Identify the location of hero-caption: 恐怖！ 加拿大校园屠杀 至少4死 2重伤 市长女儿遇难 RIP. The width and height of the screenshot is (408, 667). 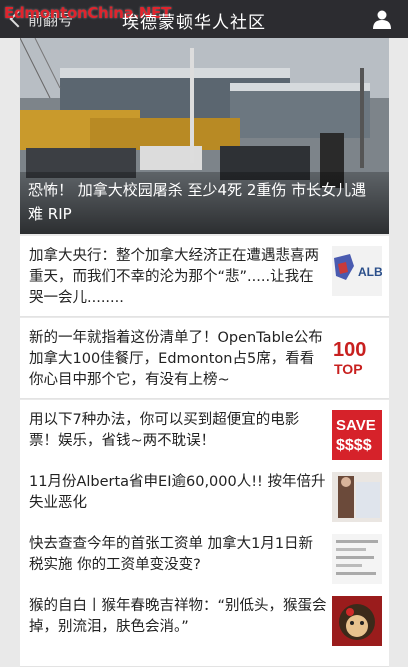
(204, 203).